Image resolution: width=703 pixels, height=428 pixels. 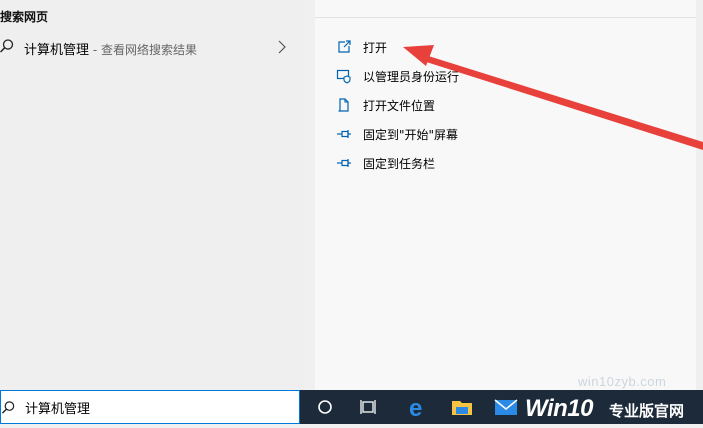 I want to click on action-open: 打开, so click(x=486, y=47).